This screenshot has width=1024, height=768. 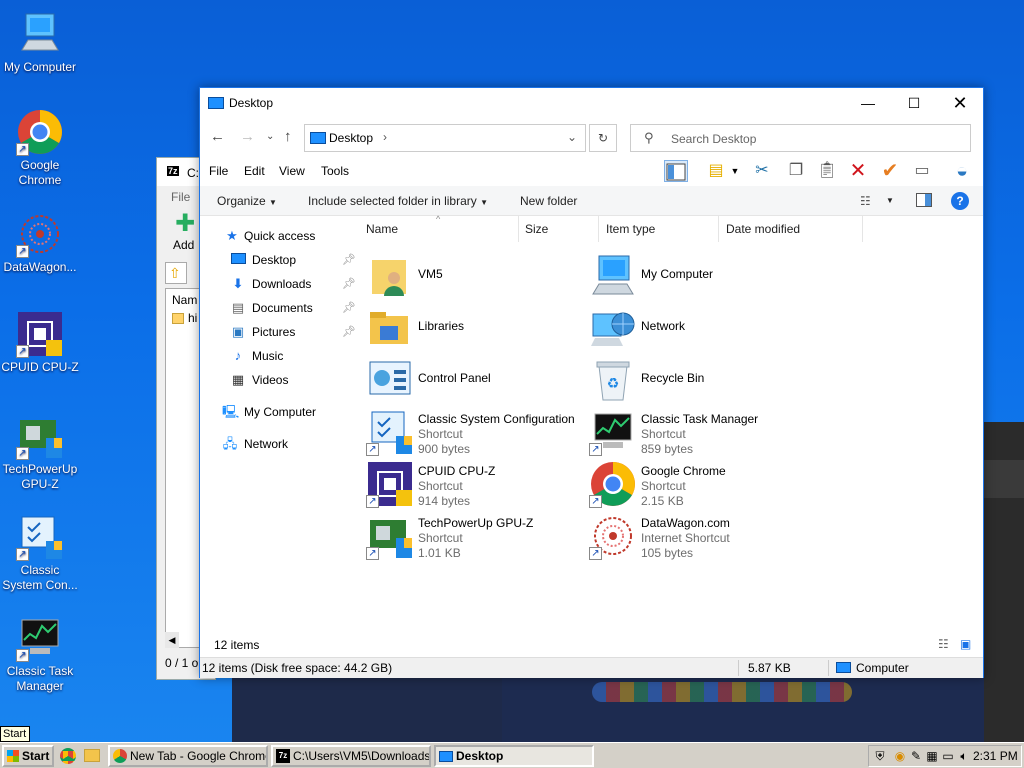 I want to click on search-input: Search Desktop, so click(x=713, y=139).